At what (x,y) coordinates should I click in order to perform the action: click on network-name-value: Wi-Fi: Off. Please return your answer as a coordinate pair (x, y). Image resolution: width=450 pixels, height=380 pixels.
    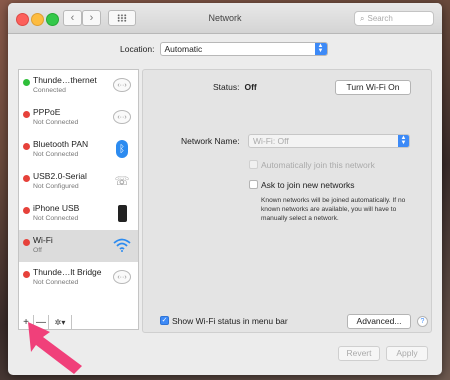
    Looking at the image, I should click on (271, 141).